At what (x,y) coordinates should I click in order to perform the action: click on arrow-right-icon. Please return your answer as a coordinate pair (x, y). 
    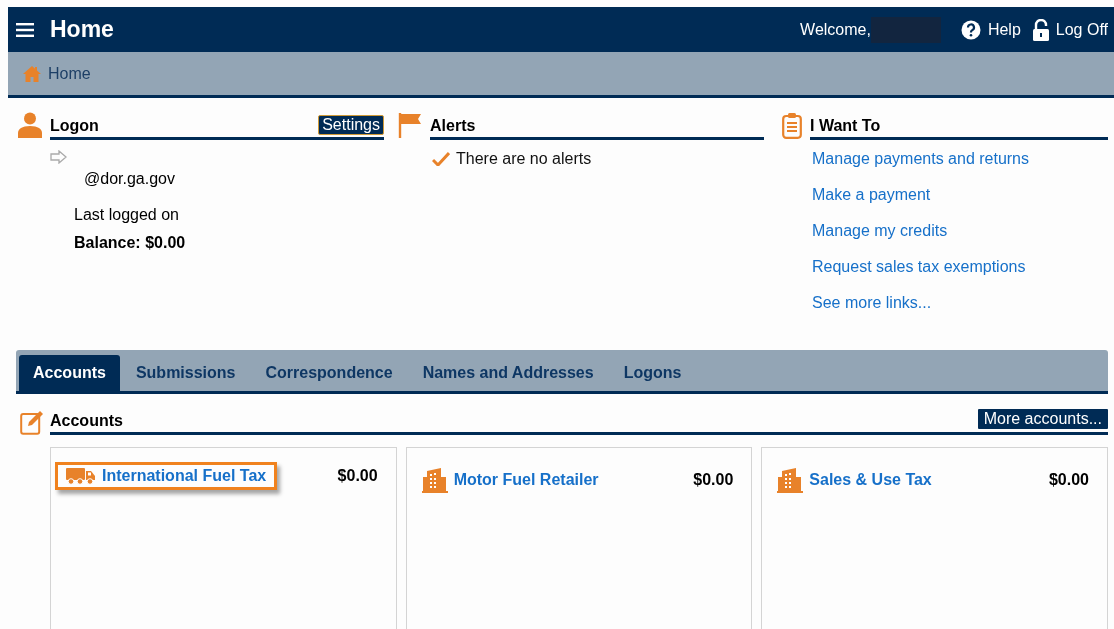
    Looking at the image, I should click on (59, 157).